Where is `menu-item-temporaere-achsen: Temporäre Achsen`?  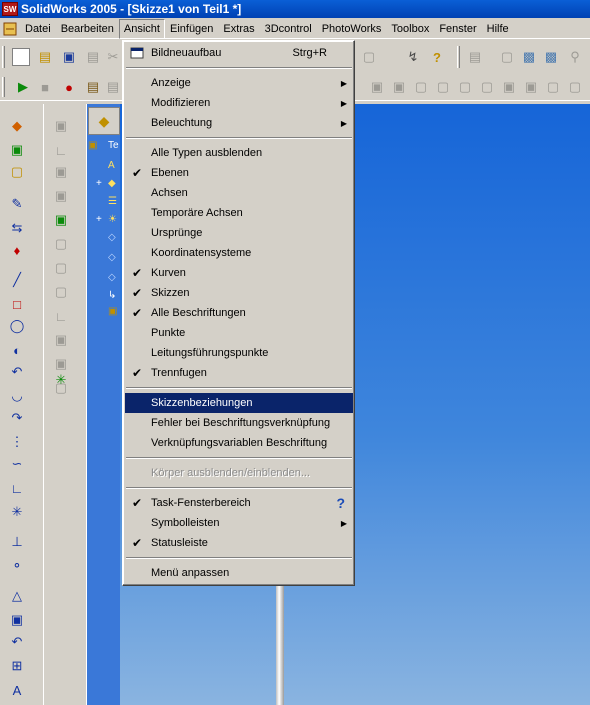 menu-item-temporaere-achsen: Temporäre Achsen is located at coordinates (239, 213).